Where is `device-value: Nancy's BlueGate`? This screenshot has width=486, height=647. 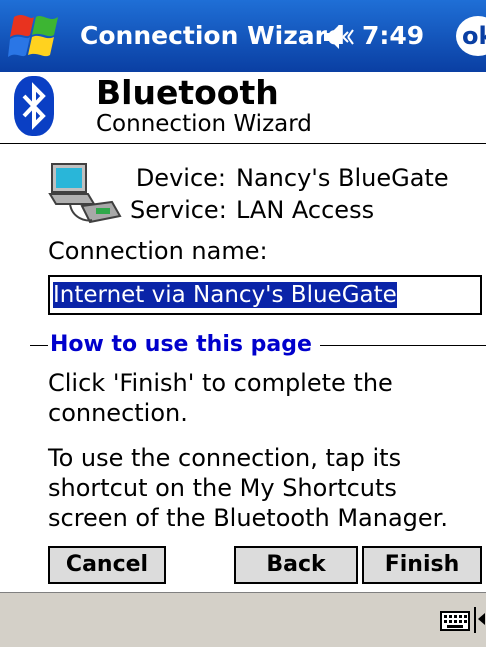 device-value: Nancy's BlueGate is located at coordinates (342, 178).